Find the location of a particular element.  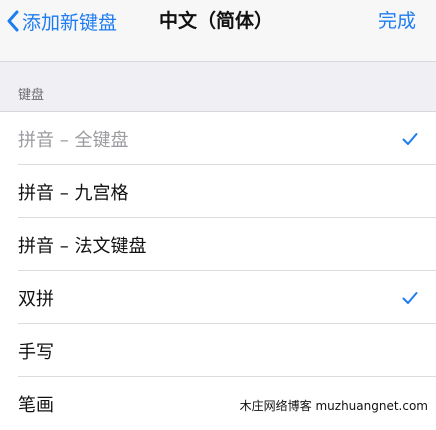

page-title: 中文（简体） is located at coordinates (216, 21).